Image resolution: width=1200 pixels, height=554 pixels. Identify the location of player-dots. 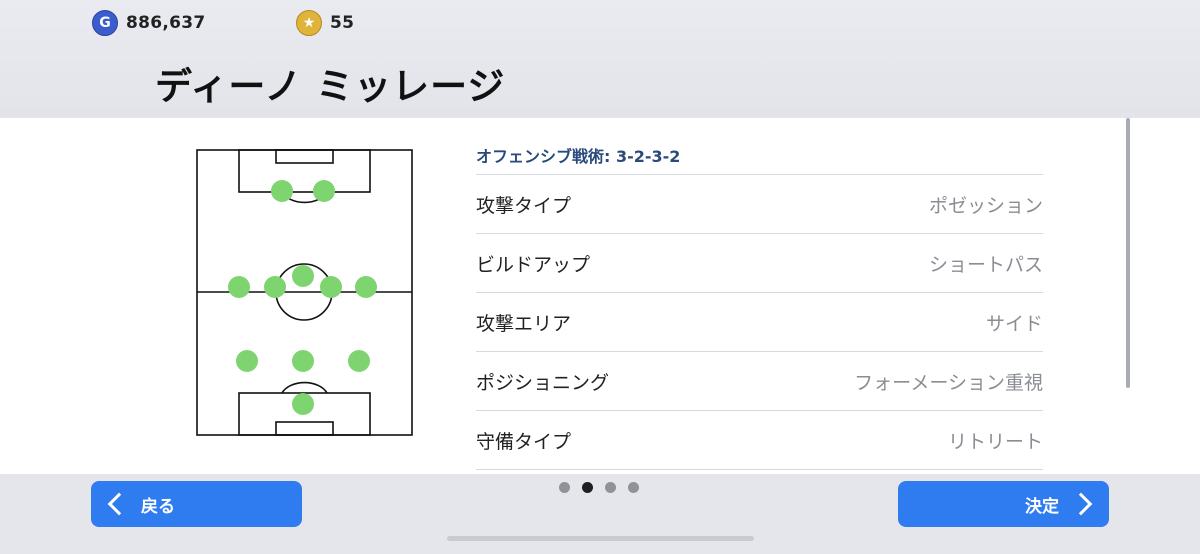
(302, 297).